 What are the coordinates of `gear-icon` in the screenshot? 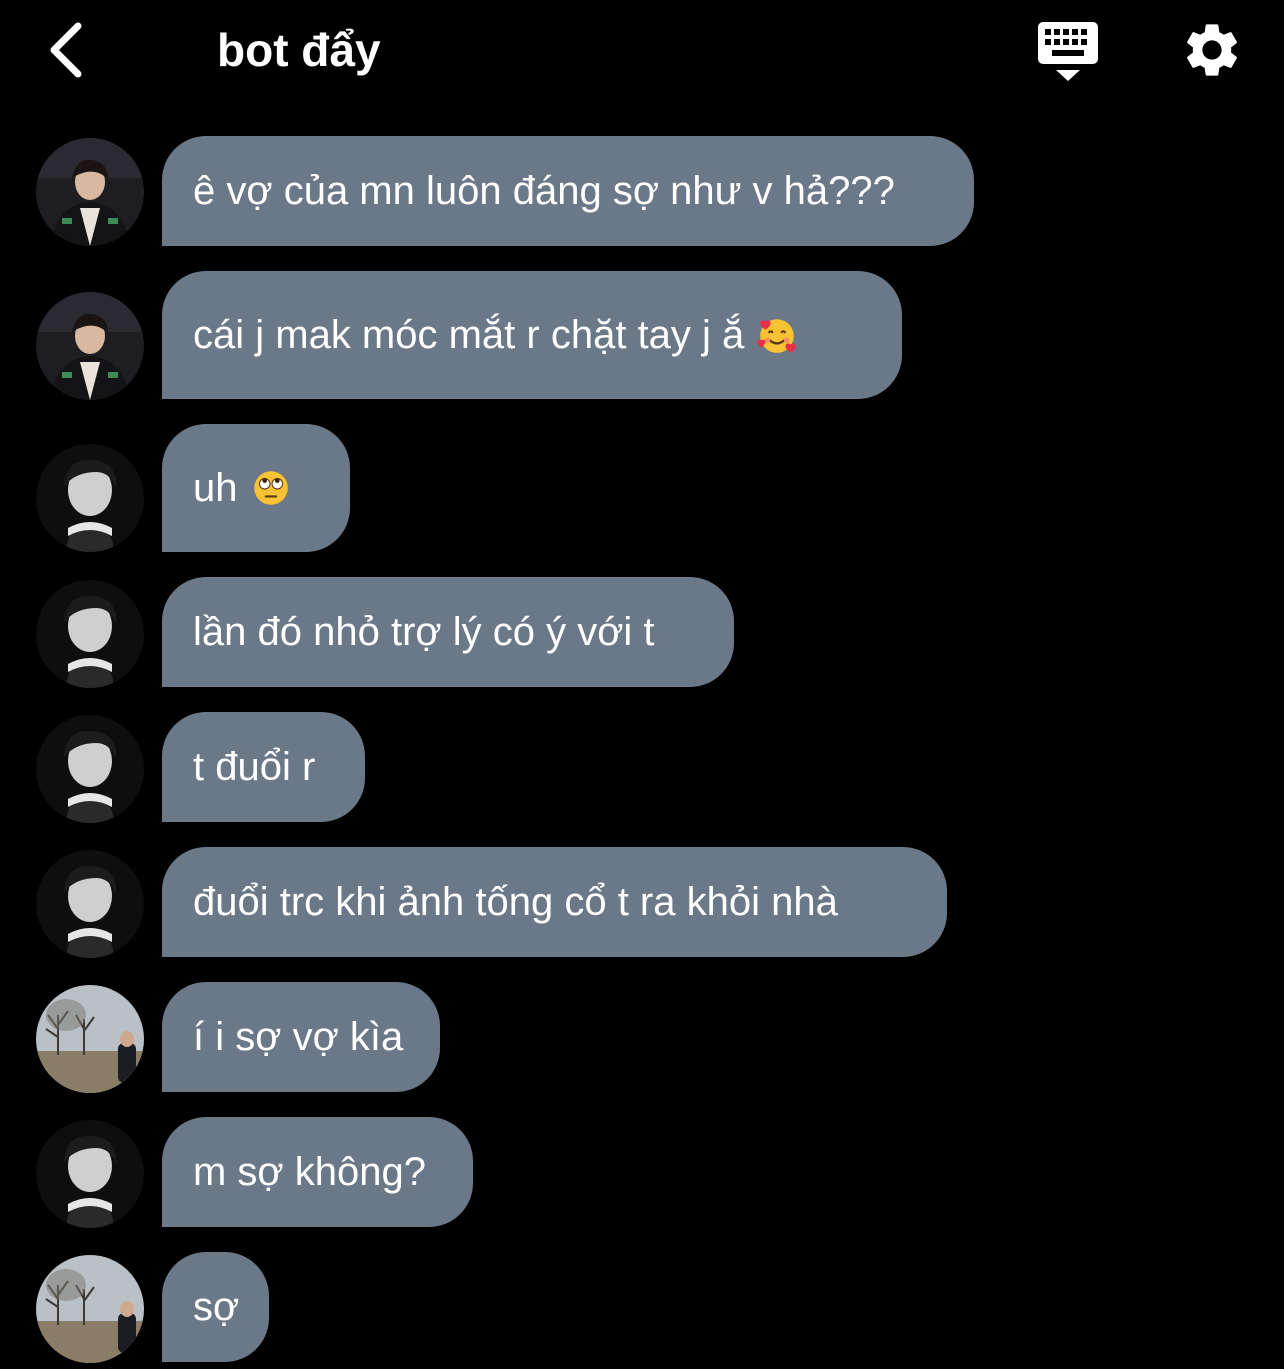 It's located at (1212, 50).